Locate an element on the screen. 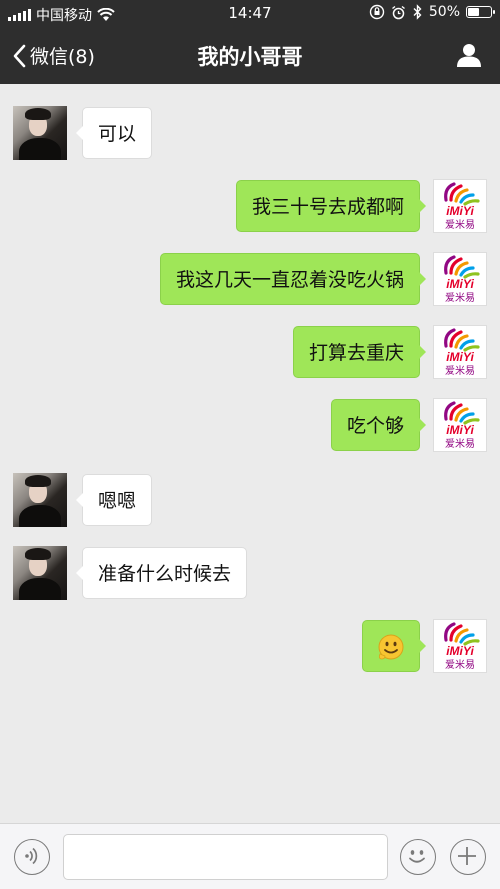 The image size is (500, 889). battery-icon is located at coordinates (480, 12).